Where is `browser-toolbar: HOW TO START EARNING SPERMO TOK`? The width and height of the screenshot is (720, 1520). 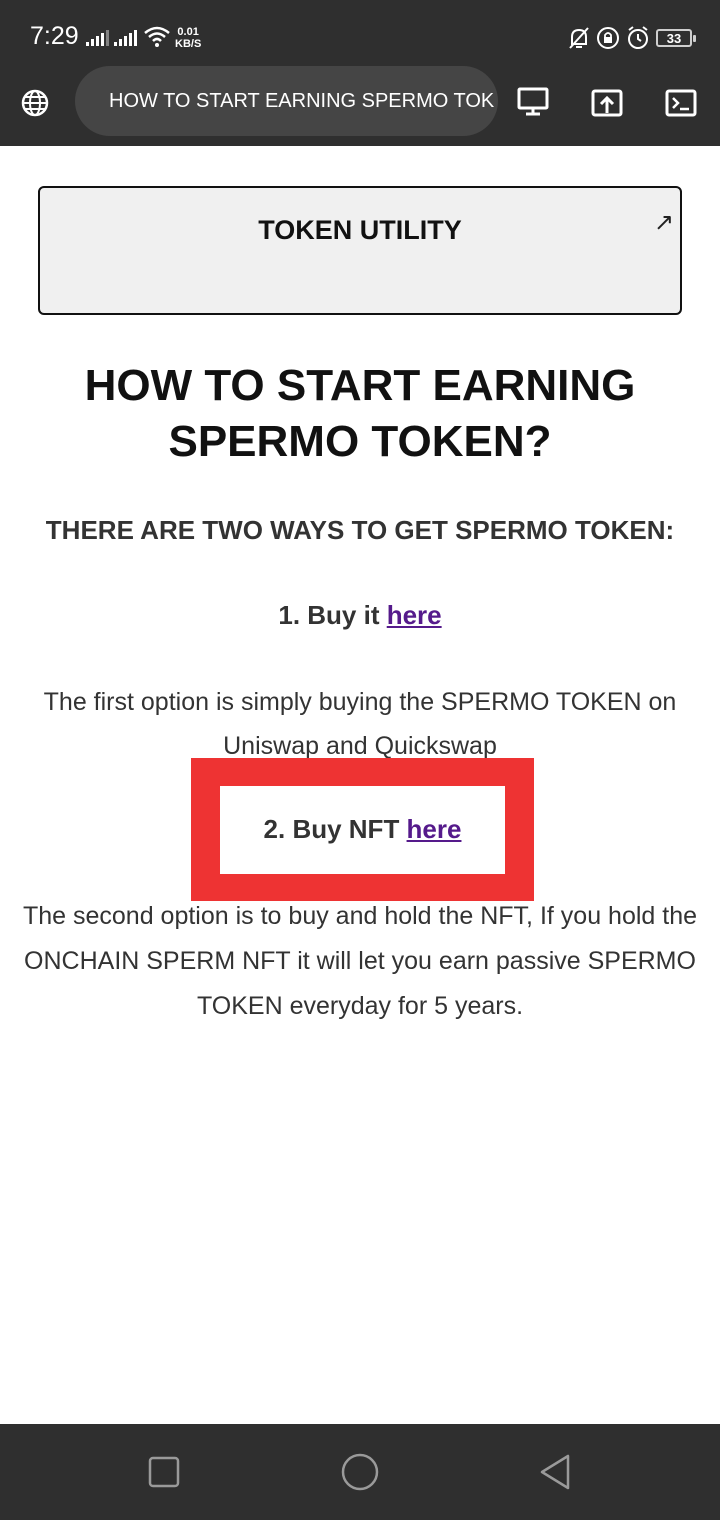
browser-toolbar: HOW TO START EARNING SPERMO TOK is located at coordinates (360, 106).